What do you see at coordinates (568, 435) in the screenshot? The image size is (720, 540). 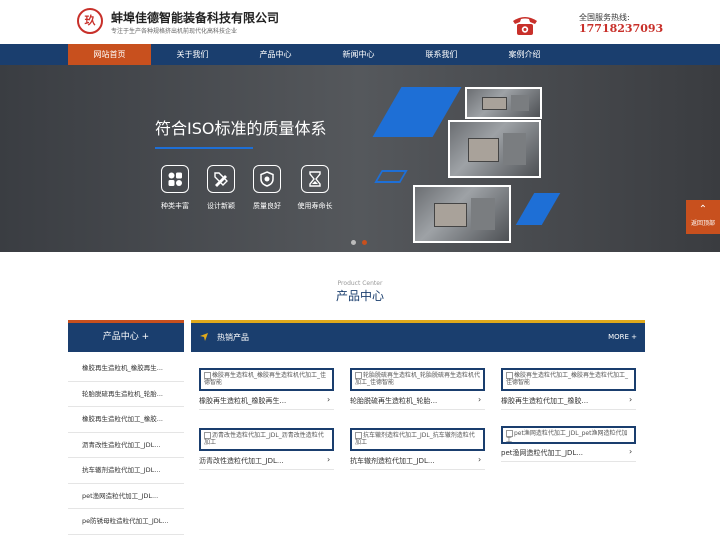 I see `product-image: pet渔网造粒代加工_JDL_pet渔网造粒代加工` at bounding box center [568, 435].